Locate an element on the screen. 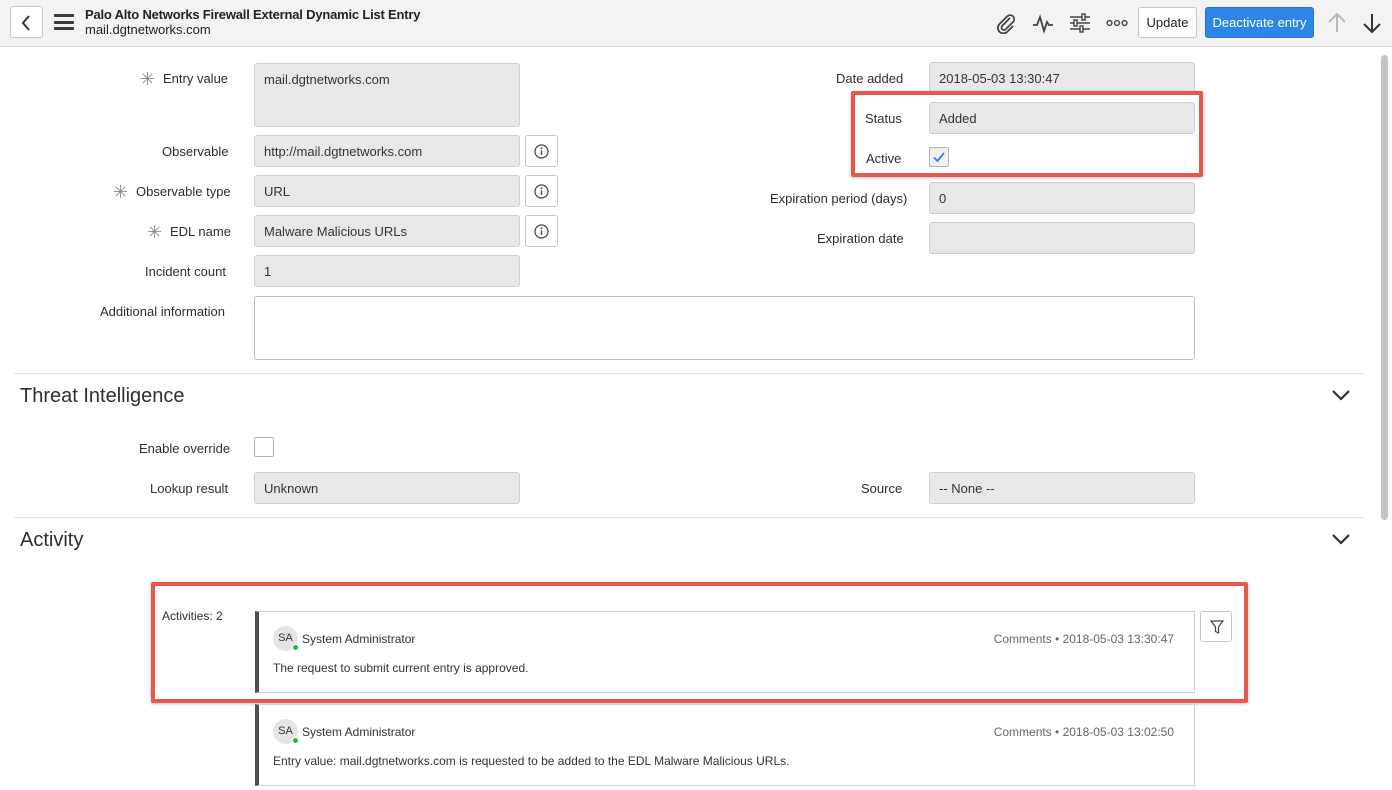 This screenshot has width=1392, height=790. entry-value-field: mail.dgtnetworks.com is located at coordinates (387, 95).